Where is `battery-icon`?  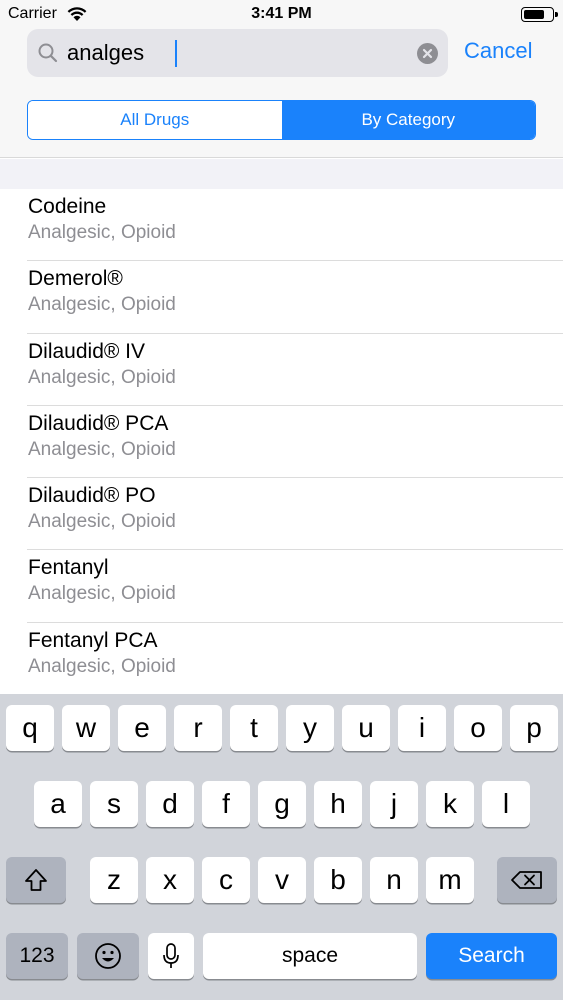
battery-icon is located at coordinates (539, 14).